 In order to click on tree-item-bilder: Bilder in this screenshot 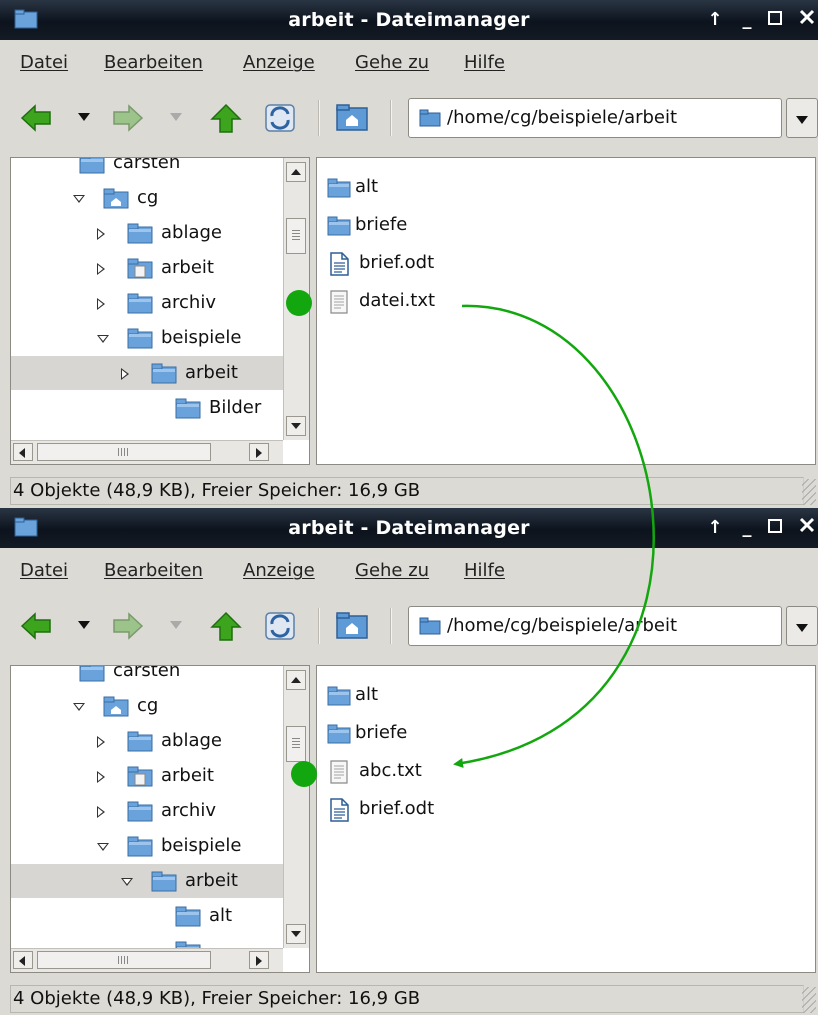, I will do `click(147, 408)`.